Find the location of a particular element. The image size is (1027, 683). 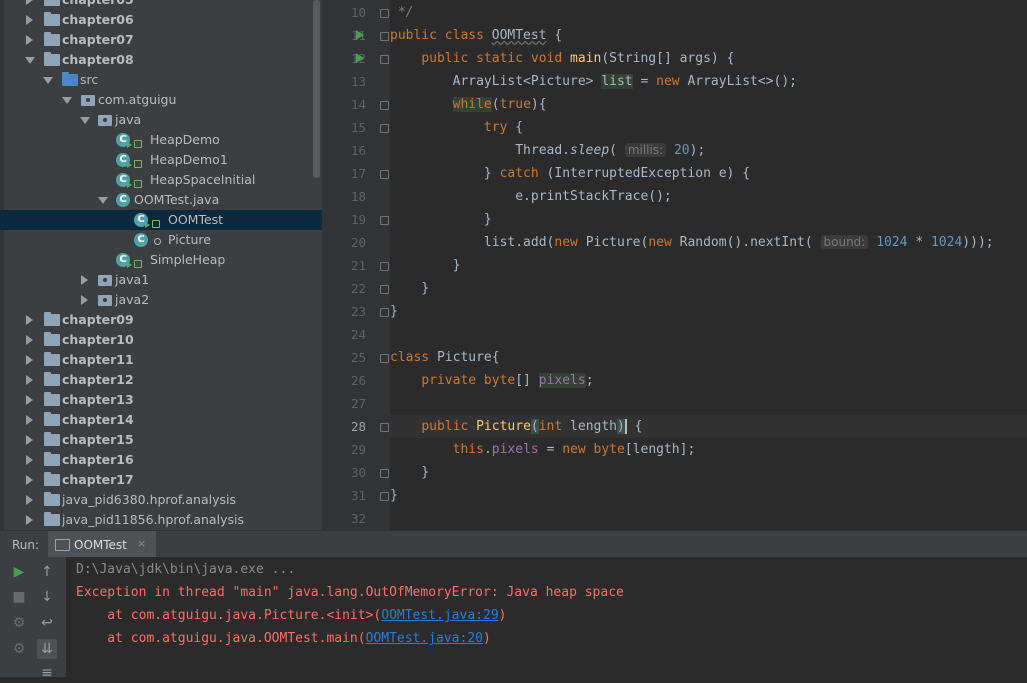

tree-item-simpleheap: C SimpleHeap is located at coordinates (161, 260).